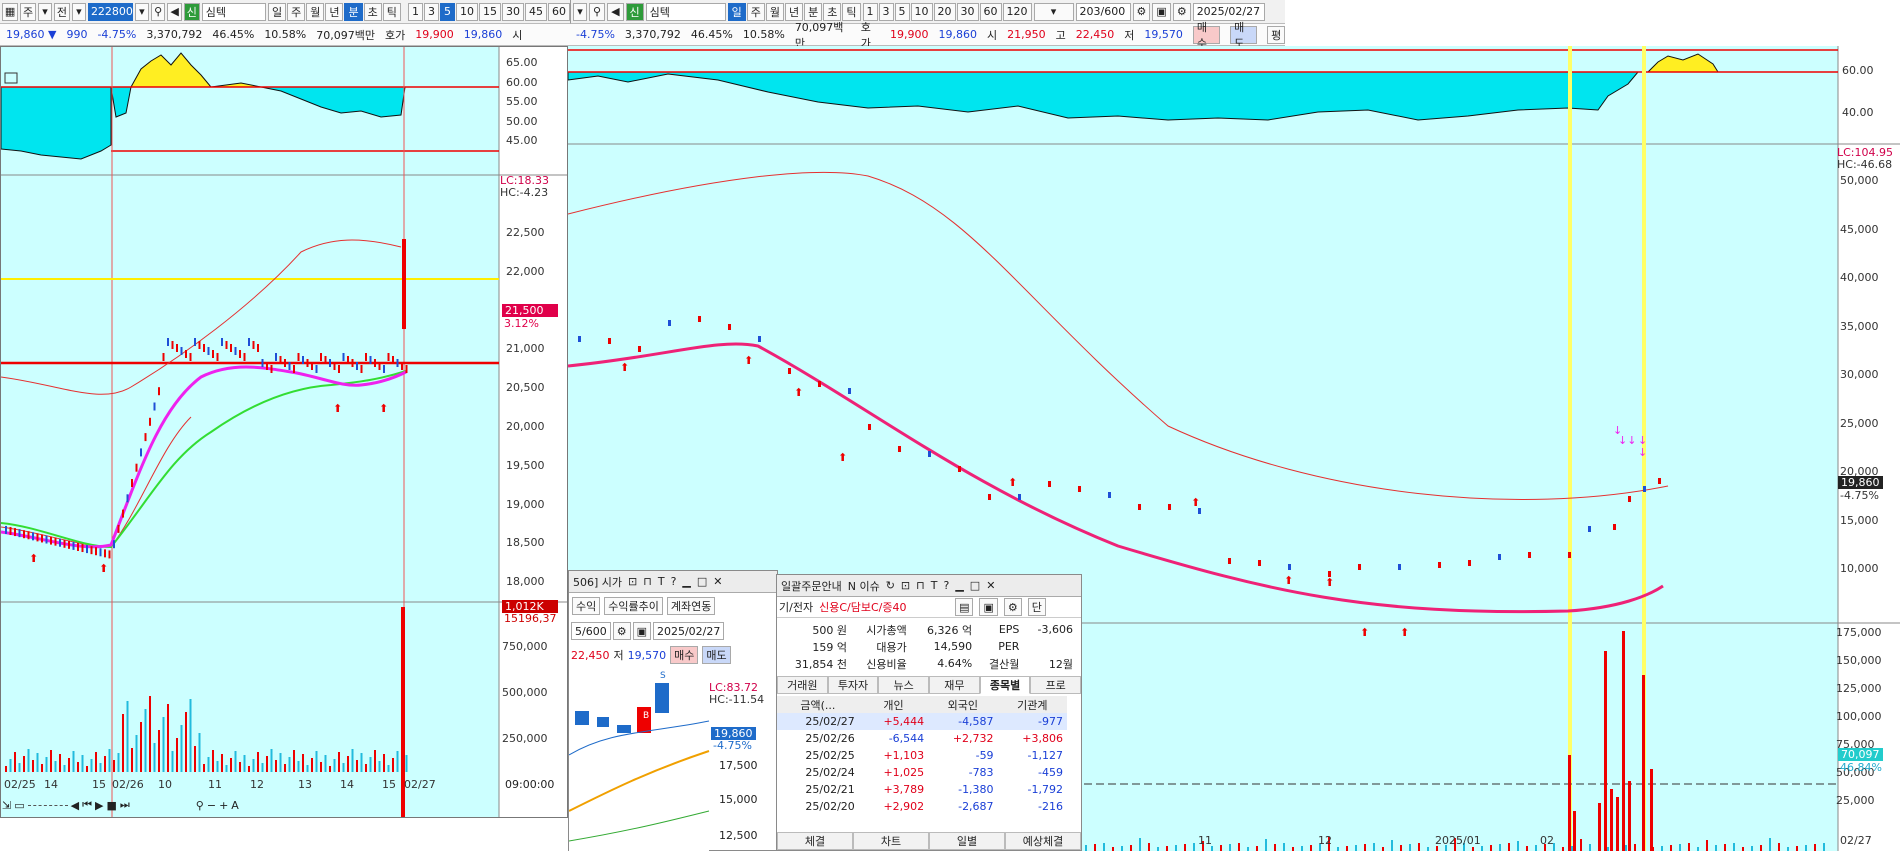 The height and width of the screenshot is (851, 1900). I want to click on minus-icon: −, so click(211, 805).